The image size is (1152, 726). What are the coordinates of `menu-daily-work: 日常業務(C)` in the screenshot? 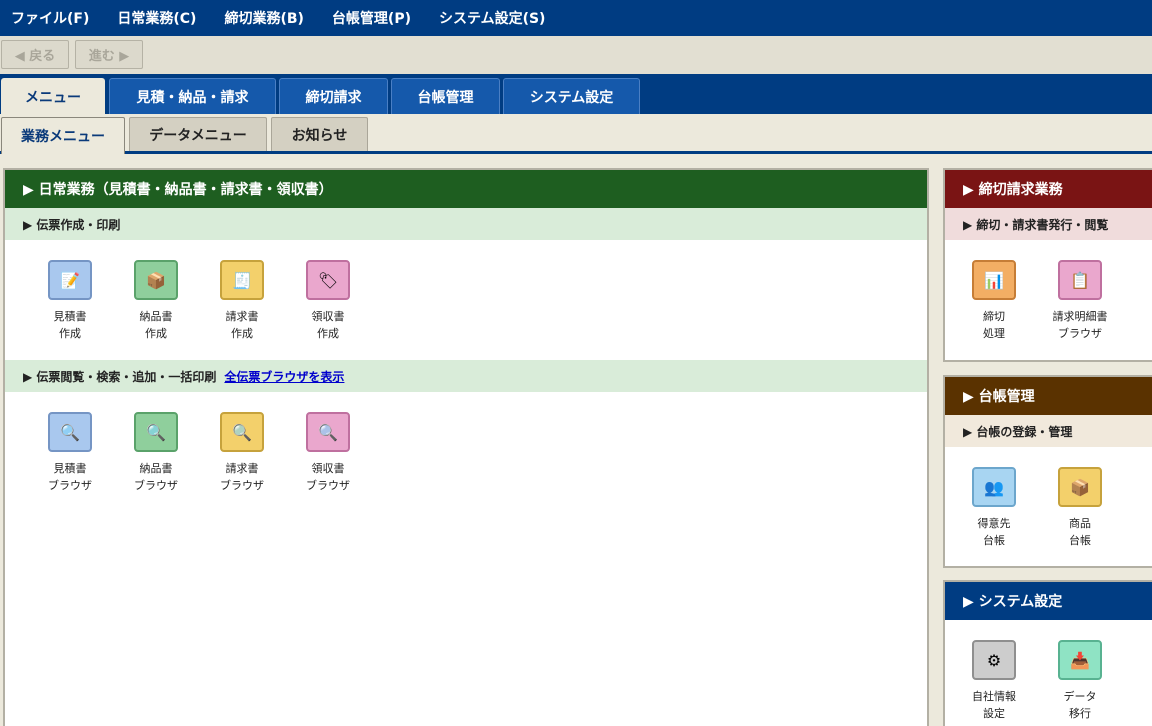 It's located at (156, 18).